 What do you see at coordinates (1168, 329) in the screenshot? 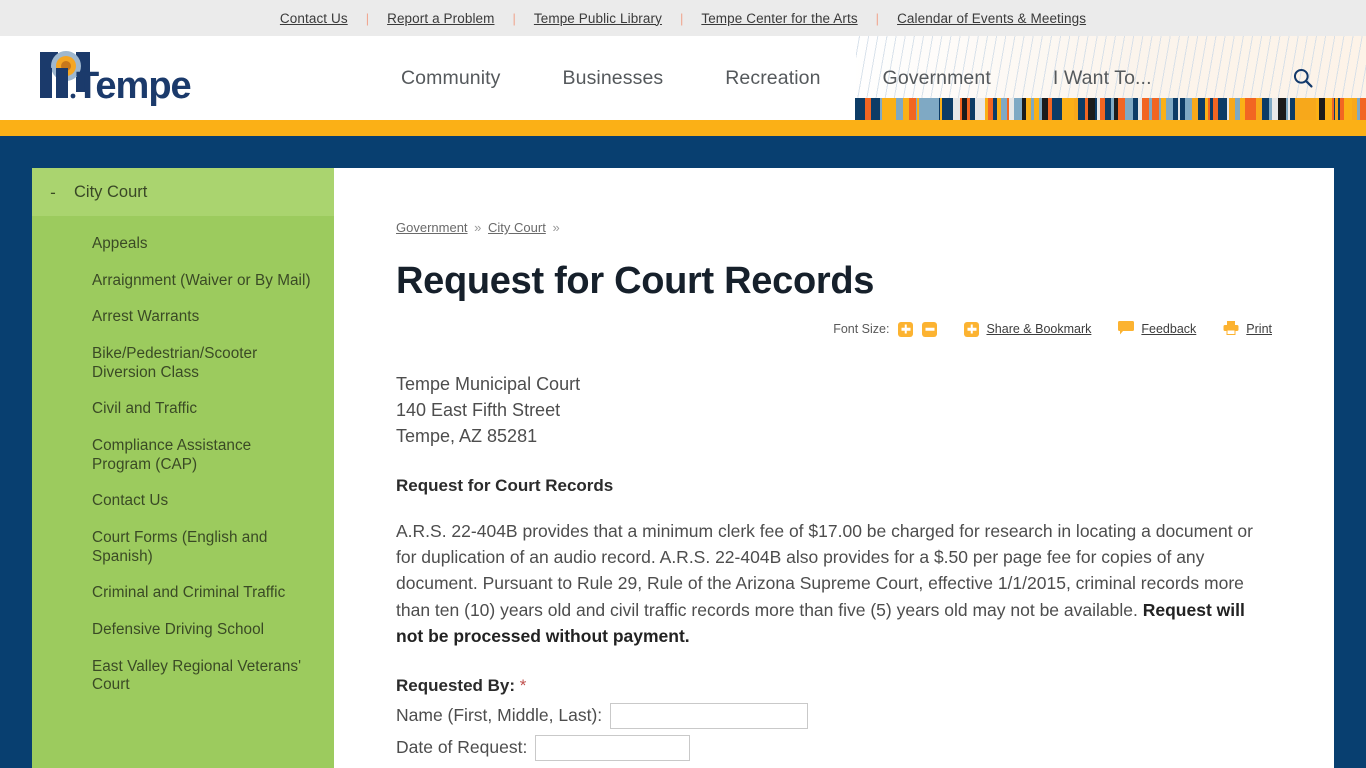
I see `feedback-link: Feedback` at bounding box center [1168, 329].